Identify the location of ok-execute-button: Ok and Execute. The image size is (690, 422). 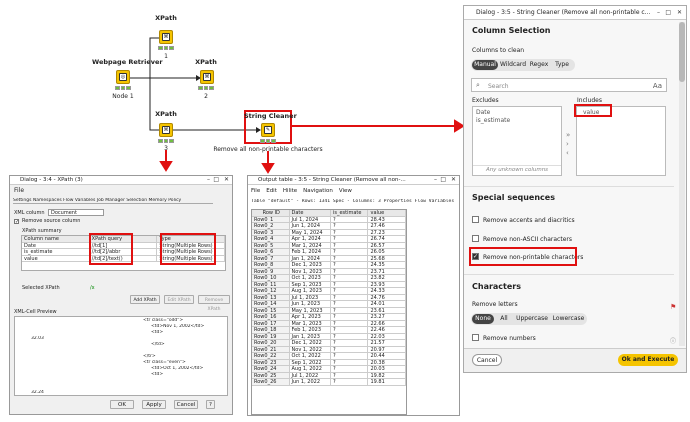
(648, 360).